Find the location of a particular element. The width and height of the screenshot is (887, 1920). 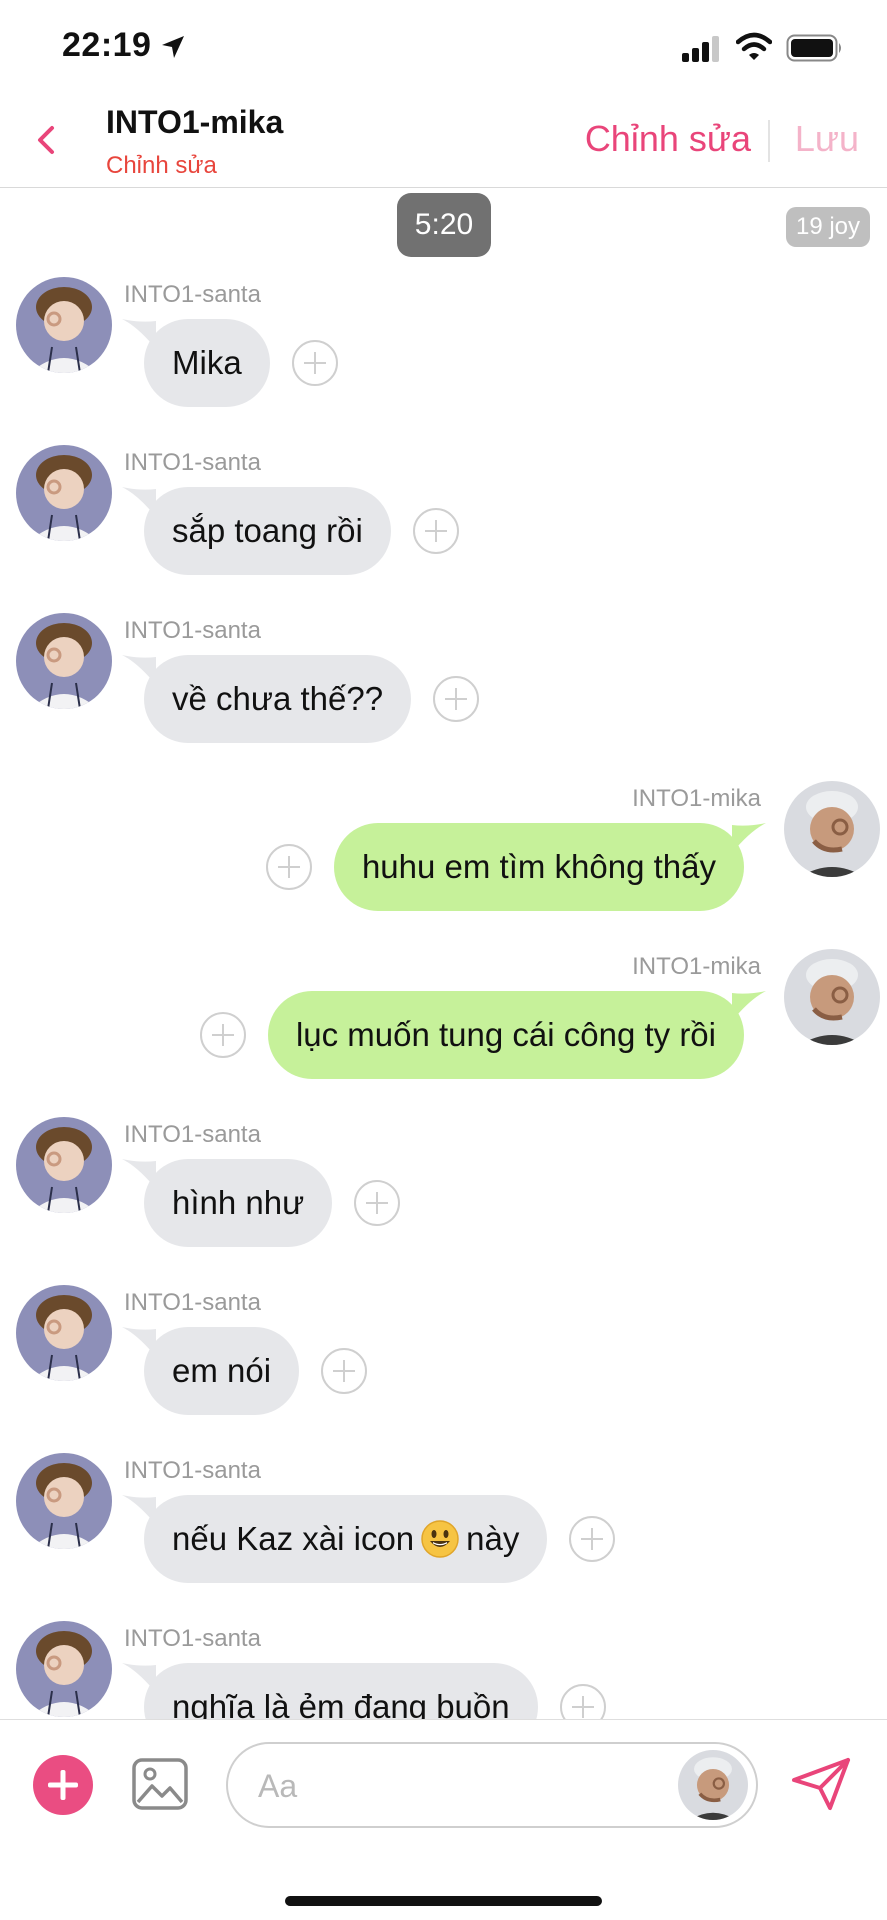

plus-icon is located at coordinates (63, 1785).